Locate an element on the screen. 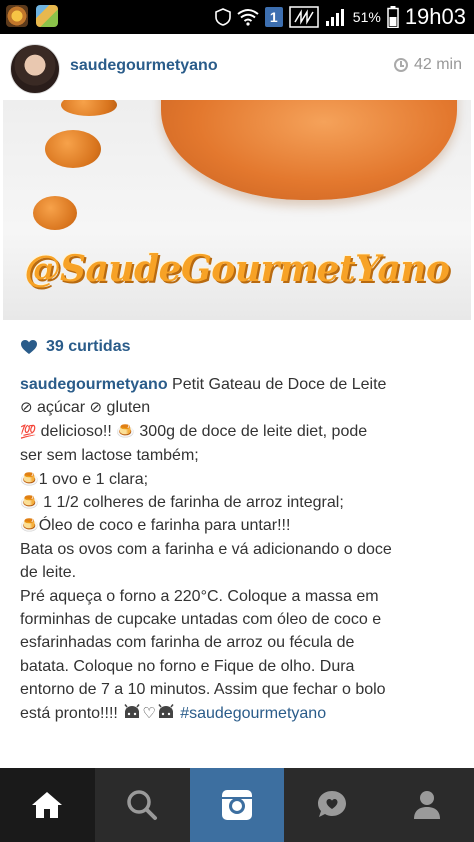 The height and width of the screenshot is (842, 474). home-icon is located at coordinates (47, 805).